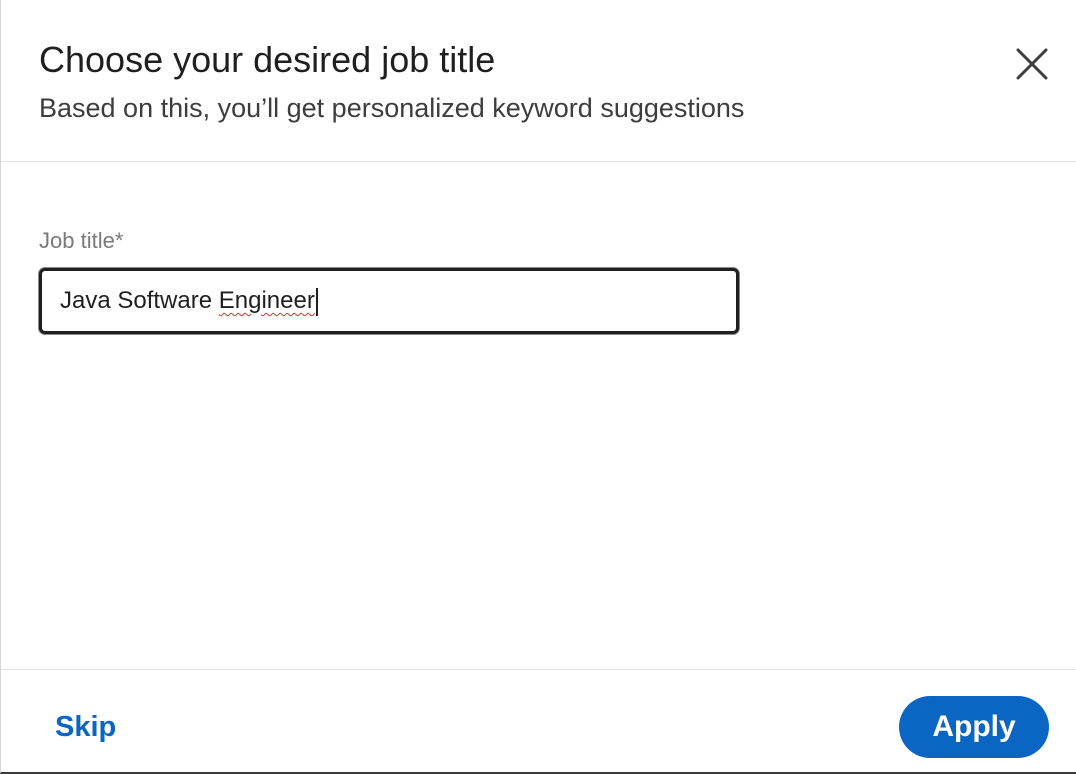 Image resolution: width=1076 pixels, height=774 pixels. Describe the element at coordinates (538, 720) in the screenshot. I see `dialog-footer: Skip Apply` at that location.